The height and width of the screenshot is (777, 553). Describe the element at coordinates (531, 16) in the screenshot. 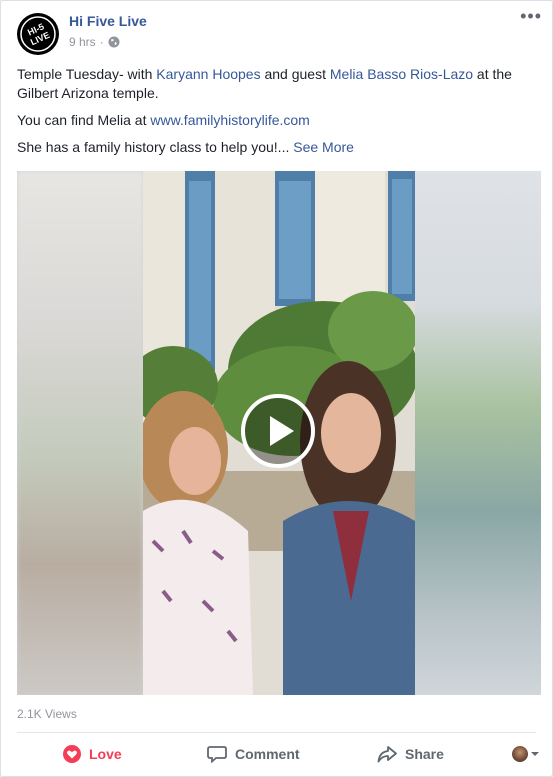

I see `post-options-button: •••` at that location.